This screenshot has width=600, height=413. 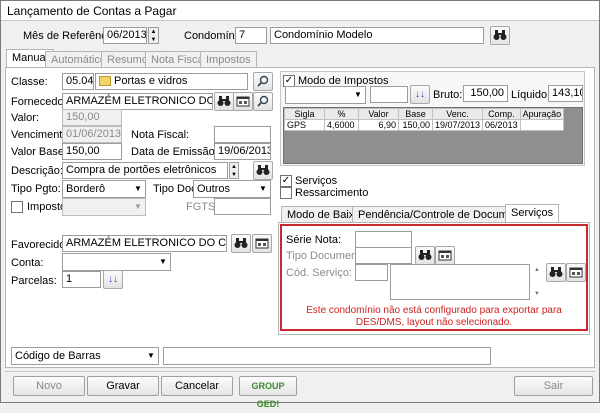 I want to click on group-ged-button: GROUP GED!, so click(x=268, y=392).